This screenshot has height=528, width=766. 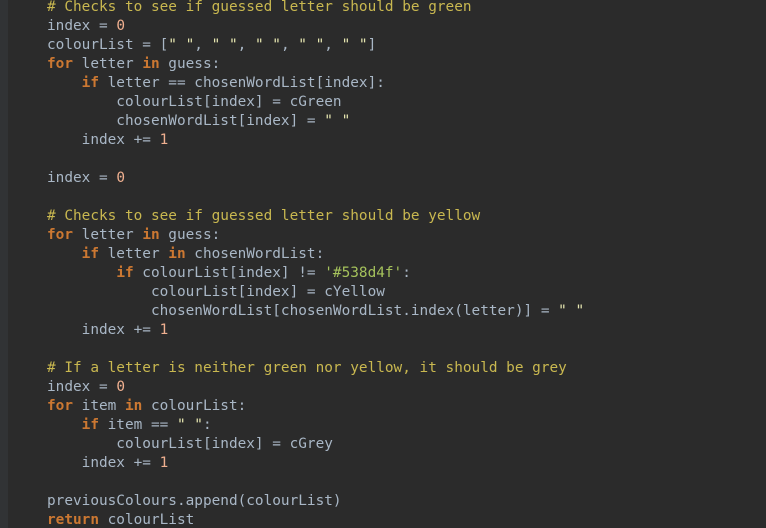 I want to click on code-token-plain: colourList[index] = cGreen, so click(x=194, y=102).